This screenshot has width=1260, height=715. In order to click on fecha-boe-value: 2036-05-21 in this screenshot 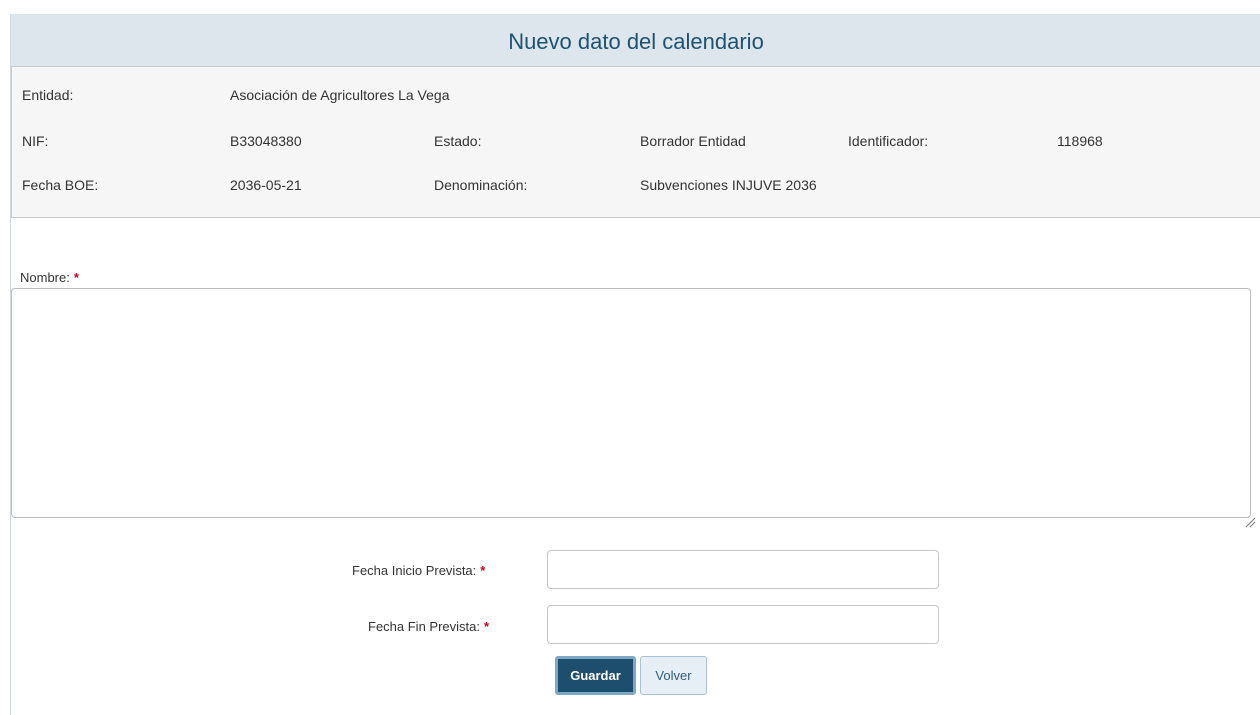, I will do `click(266, 185)`.